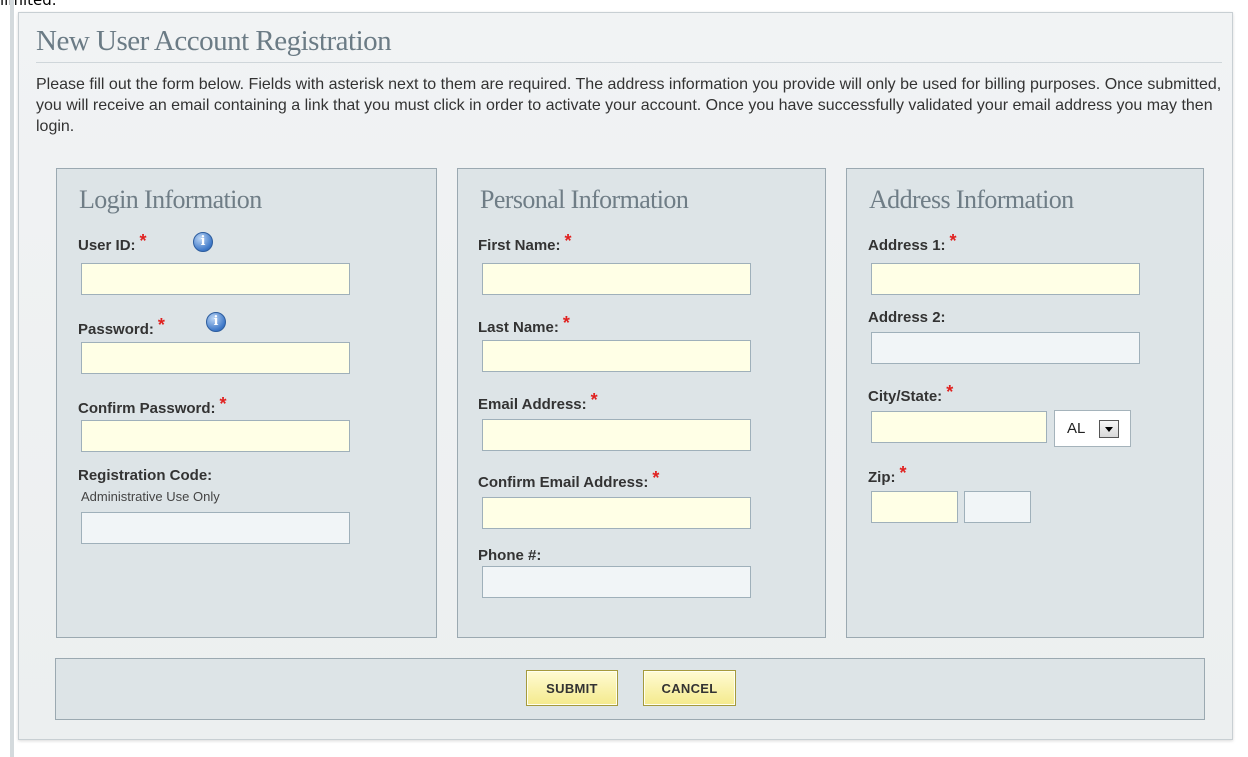 This screenshot has width=1248, height=757. Describe the element at coordinates (147, 408) in the screenshot. I see `confirm-password-label-text: Confirm Password:` at that location.